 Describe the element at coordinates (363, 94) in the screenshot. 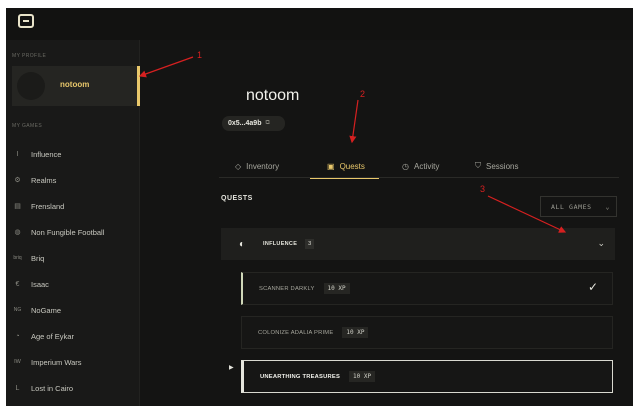

I see `annotation-label: 2` at that location.